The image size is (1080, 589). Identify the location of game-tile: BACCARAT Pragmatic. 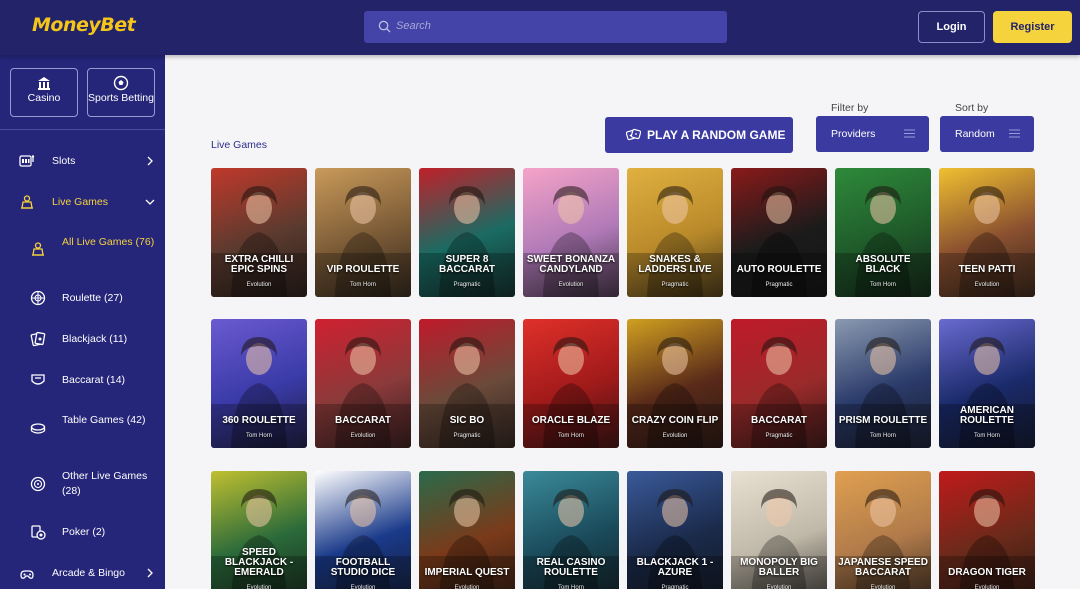
(779, 383).